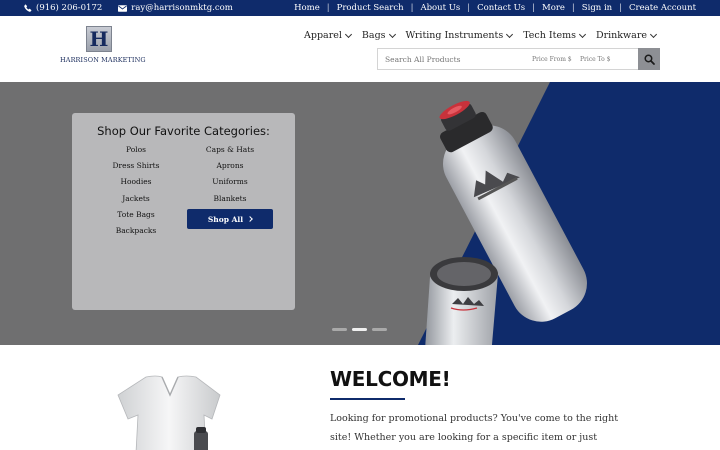 The width and height of the screenshot is (720, 450). Describe the element at coordinates (549, 35) in the screenshot. I see `nav-label: Tech Items` at that location.